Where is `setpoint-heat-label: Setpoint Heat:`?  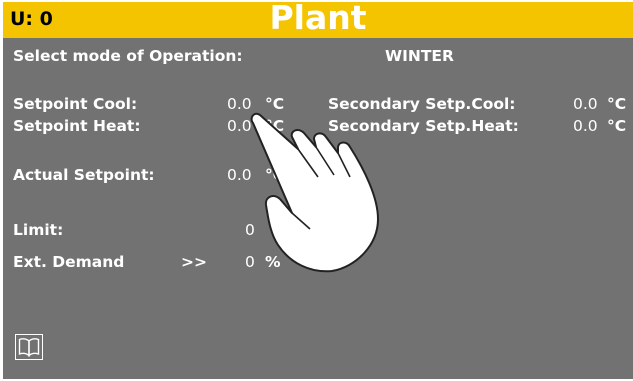 setpoint-heat-label: Setpoint Heat: is located at coordinates (77, 126).